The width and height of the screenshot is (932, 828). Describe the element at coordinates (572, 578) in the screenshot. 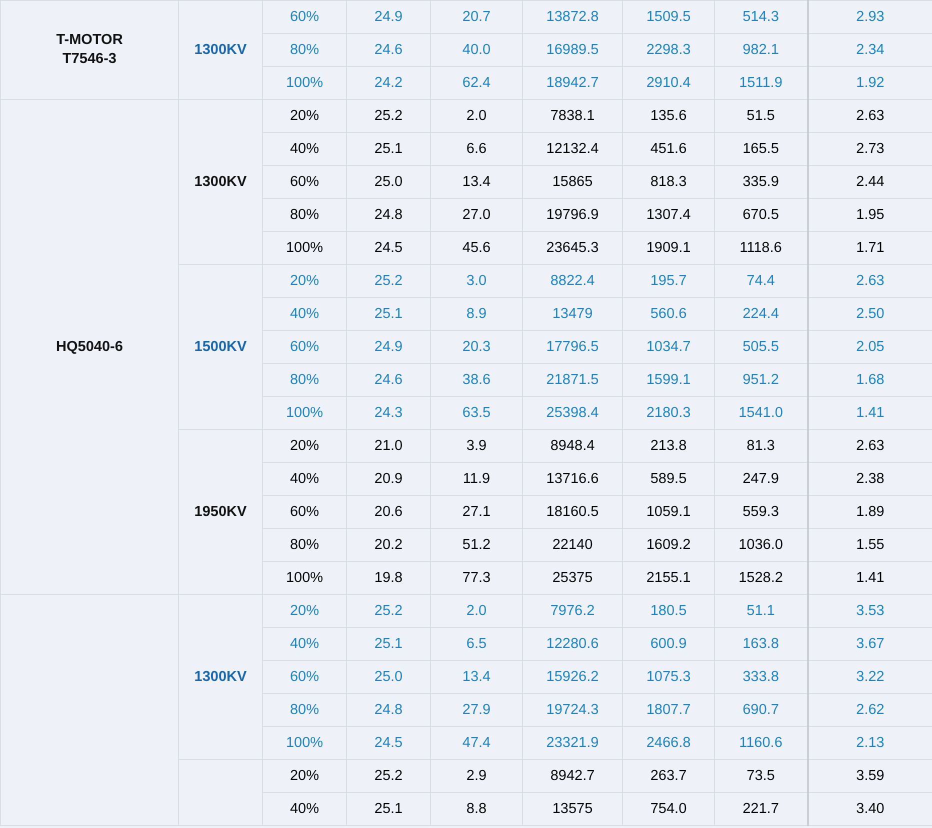

I see `table-cell: 25375` at that location.